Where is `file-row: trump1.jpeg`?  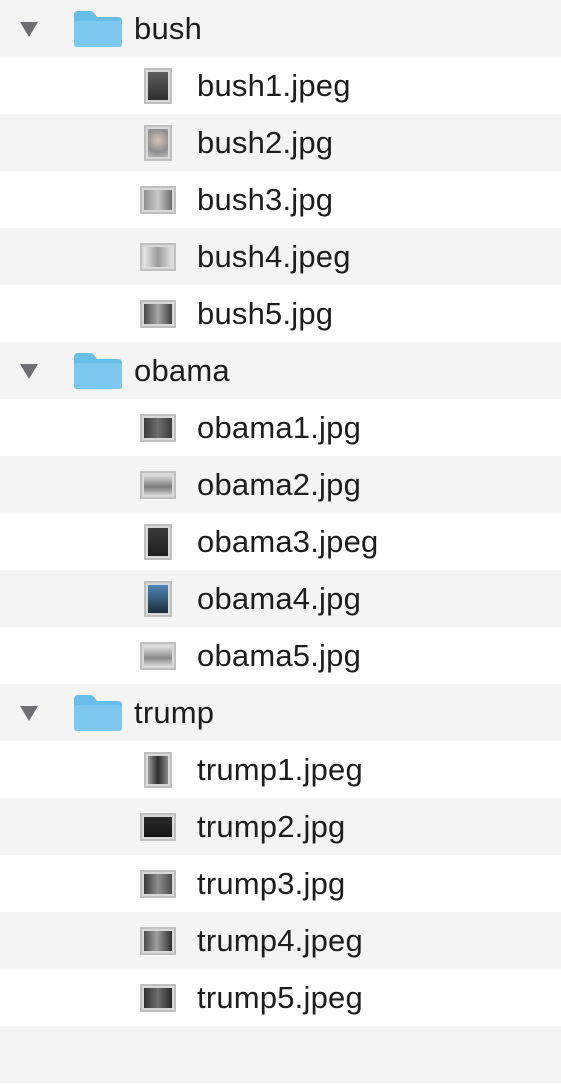
file-row: trump1.jpeg is located at coordinates (280, 769).